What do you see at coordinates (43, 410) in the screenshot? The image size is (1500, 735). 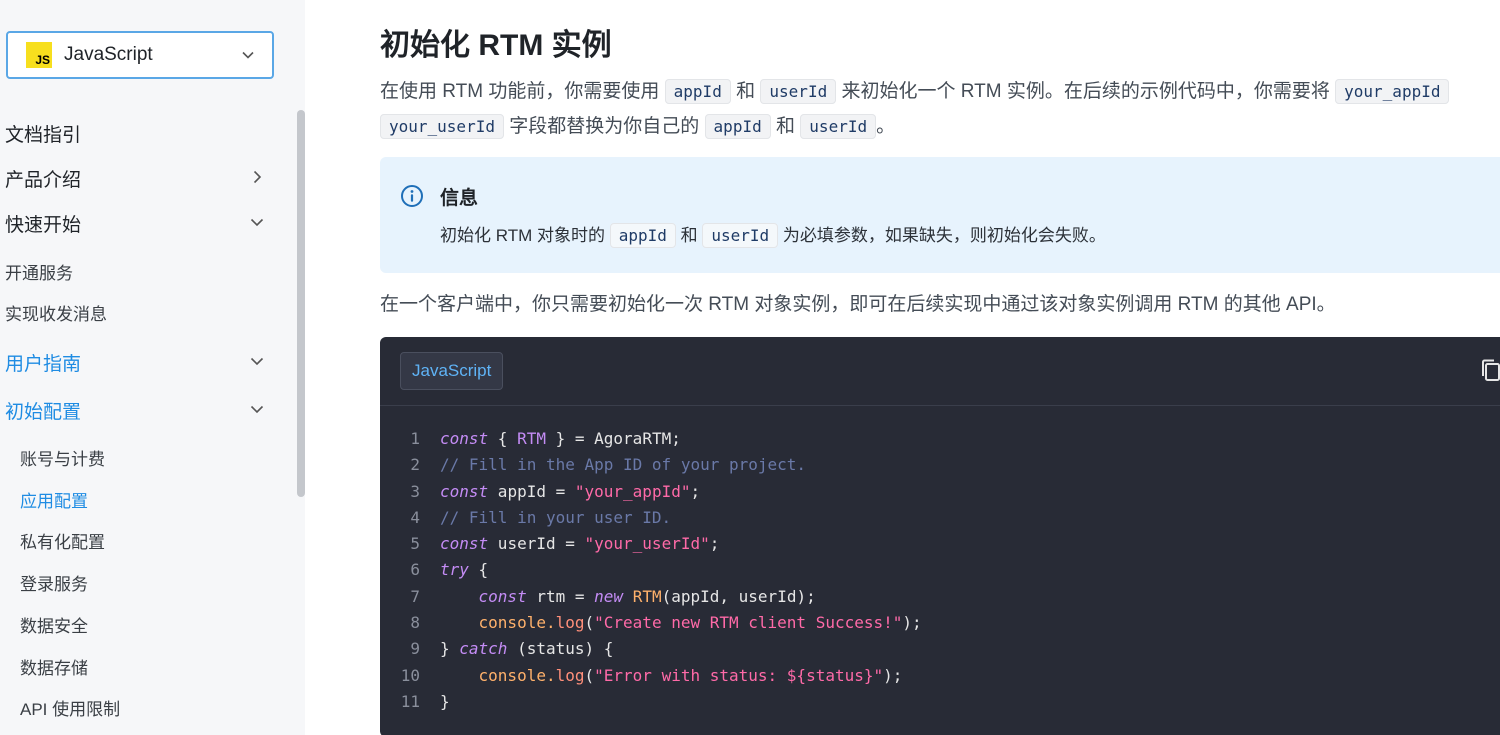 I see `sidebar-item-initial-config: 初始配置` at bounding box center [43, 410].